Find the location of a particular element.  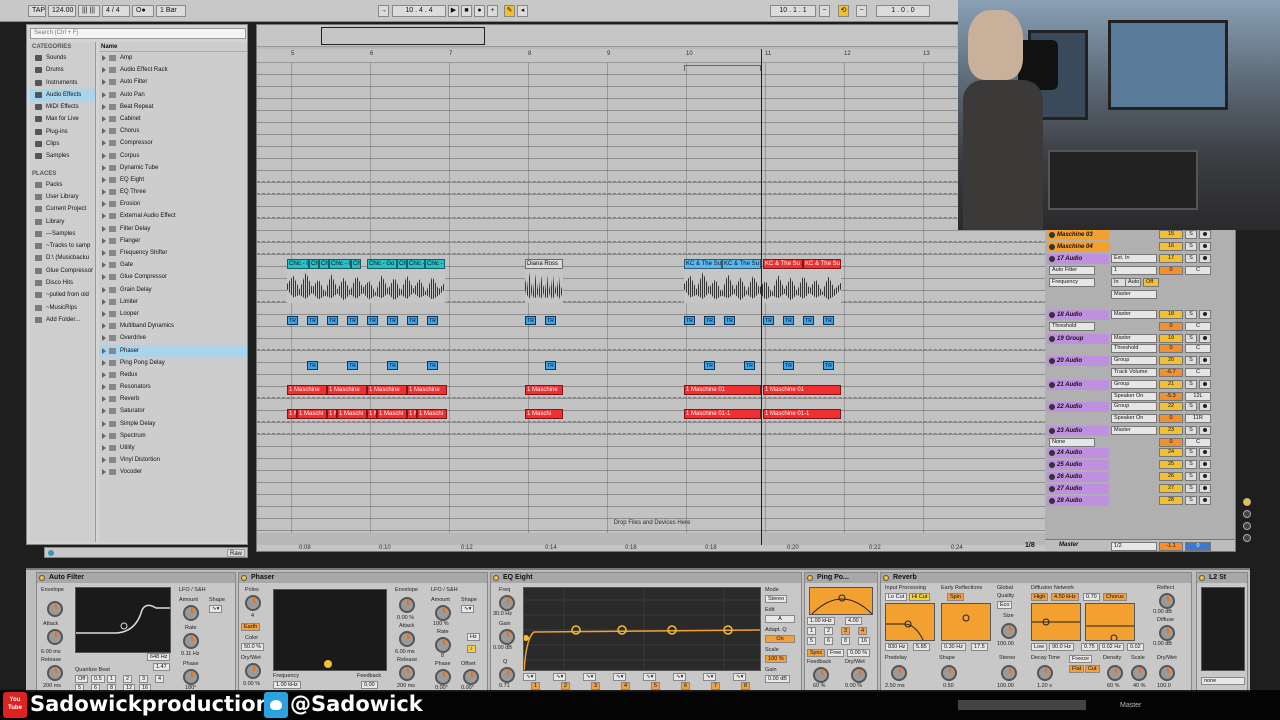

track-header: 23 Audio Master 23 S is located at coordinates (1140, 430).